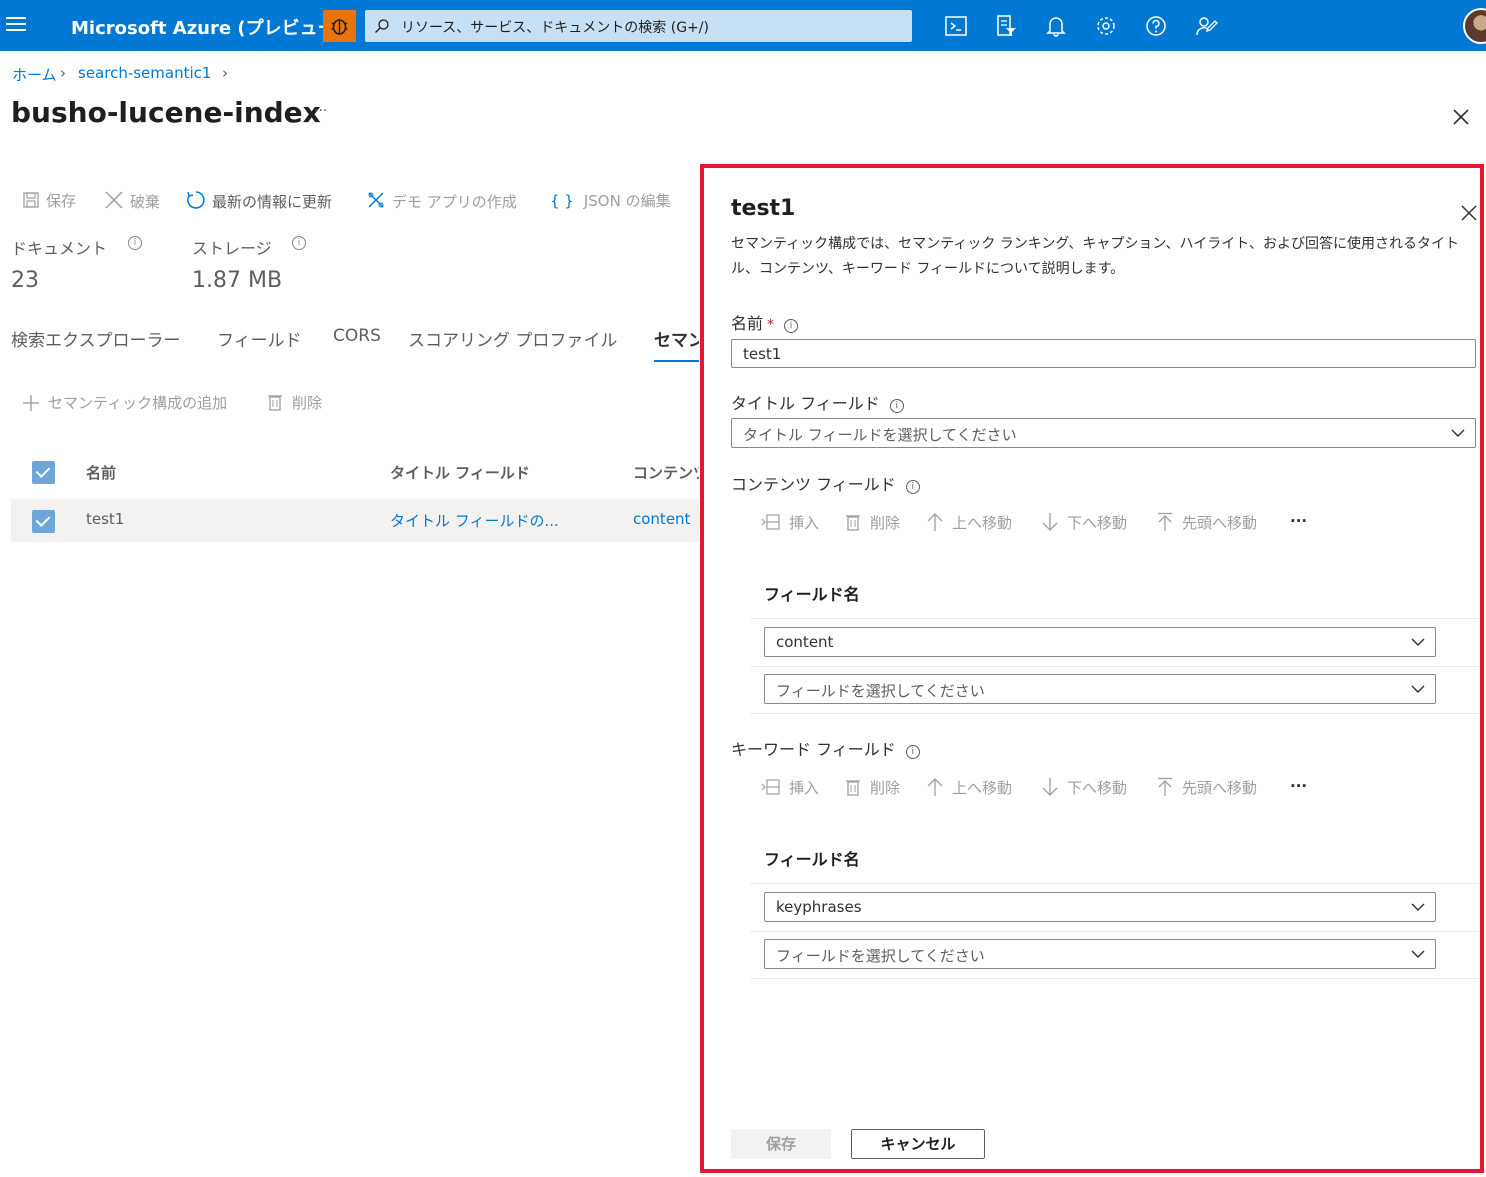 The height and width of the screenshot is (1177, 1486). I want to click on keyword-field-dropdown: keyphrases, so click(1100, 907).